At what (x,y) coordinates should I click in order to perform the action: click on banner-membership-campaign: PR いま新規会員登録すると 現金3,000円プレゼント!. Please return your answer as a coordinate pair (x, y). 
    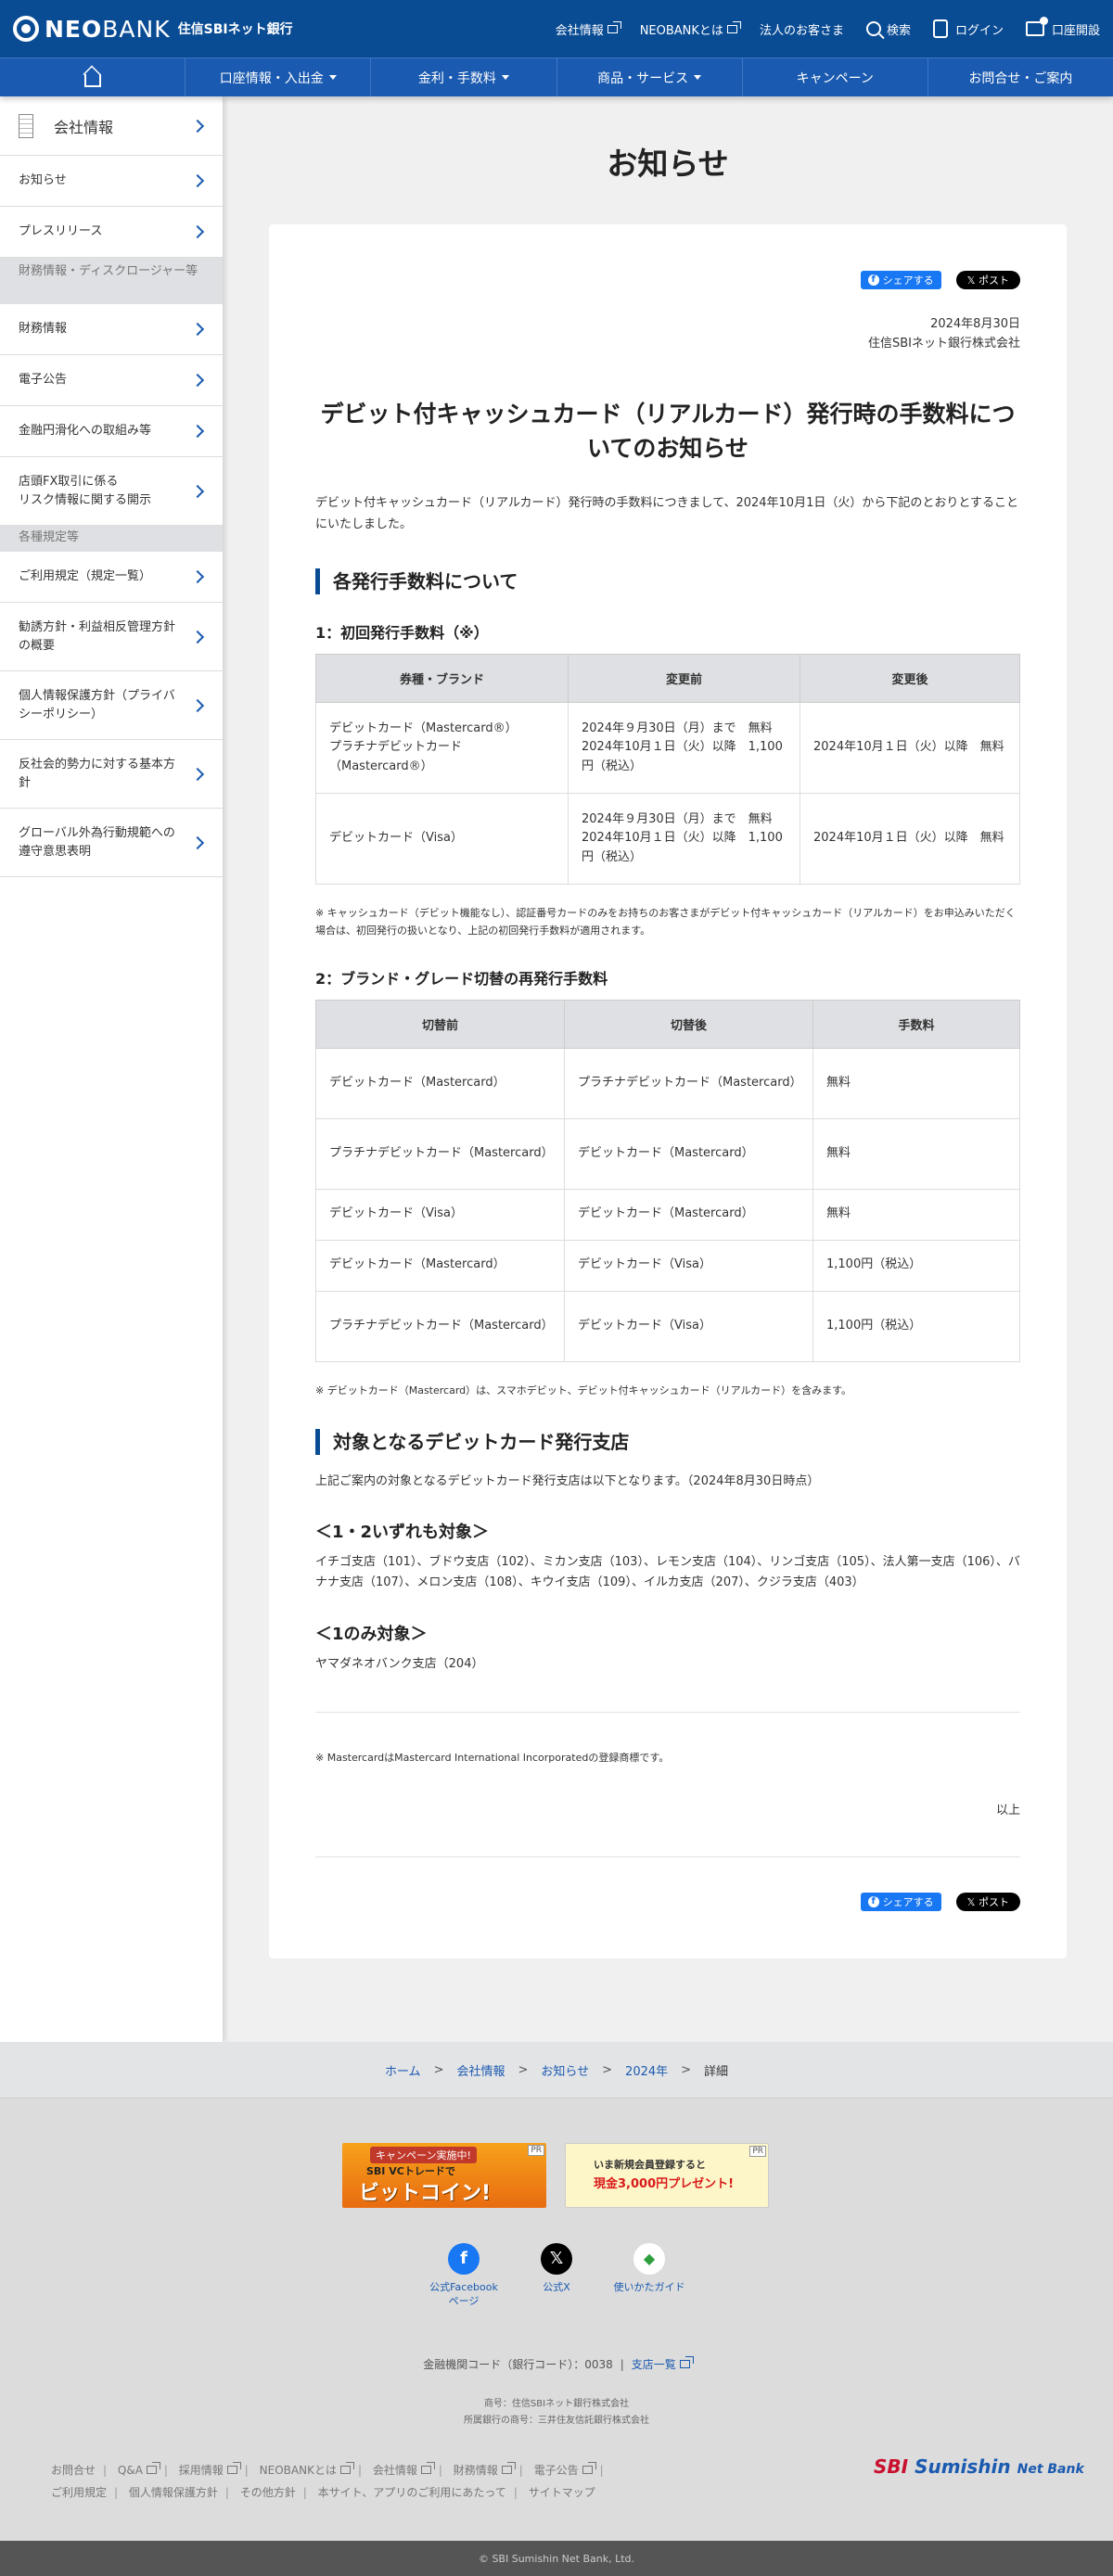
    Looking at the image, I should click on (667, 2176).